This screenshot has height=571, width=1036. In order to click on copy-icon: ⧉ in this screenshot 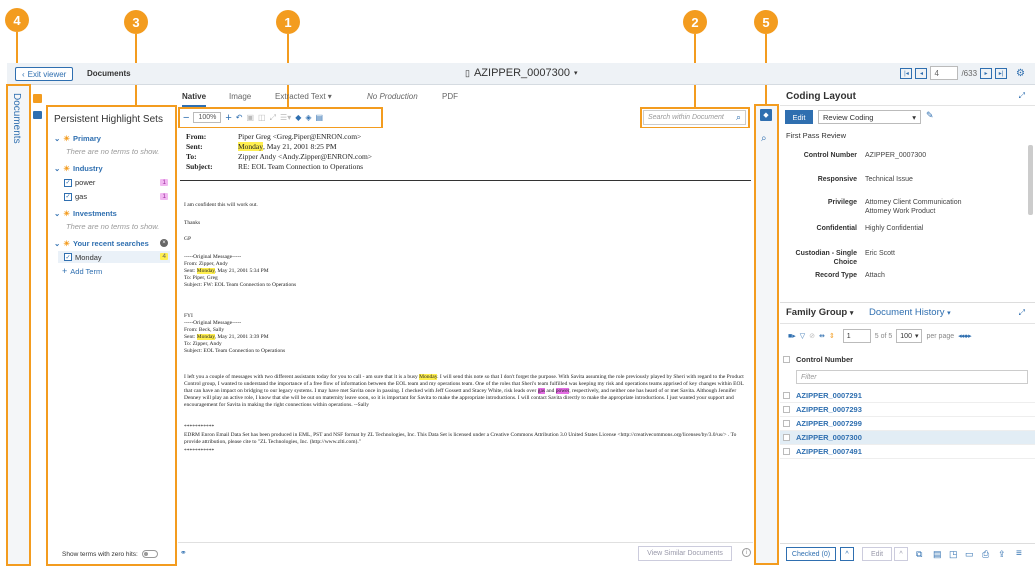, I will do `click(919, 554)`.